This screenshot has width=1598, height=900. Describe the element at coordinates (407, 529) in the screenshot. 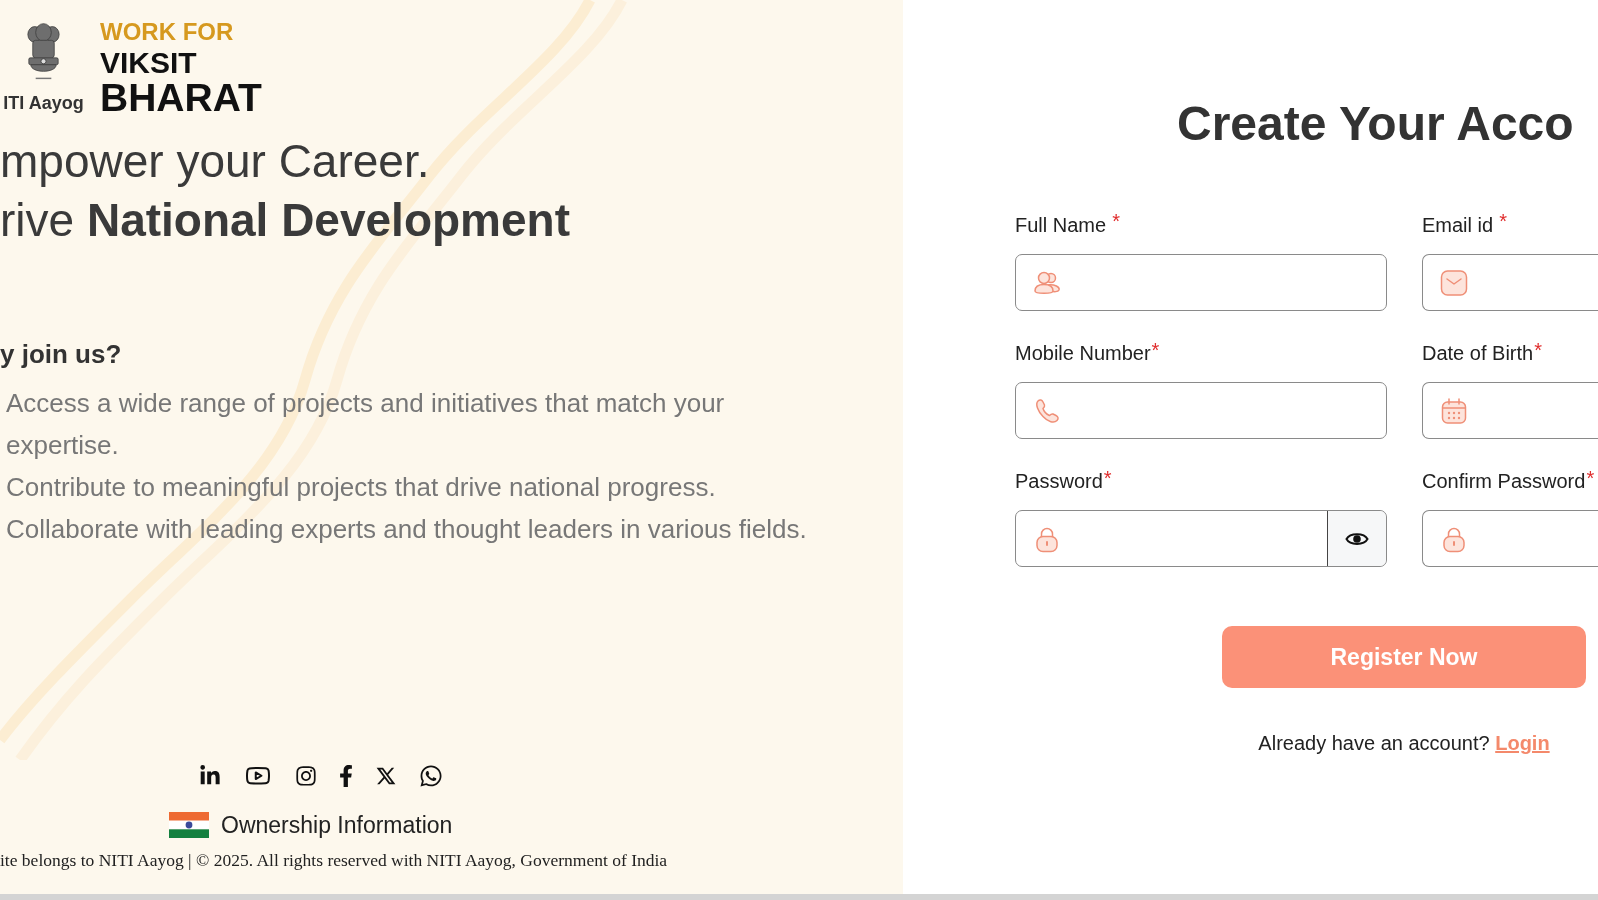

I see `benefit-text: Collaborate with leading experts and thought leaders in various fields.` at that location.